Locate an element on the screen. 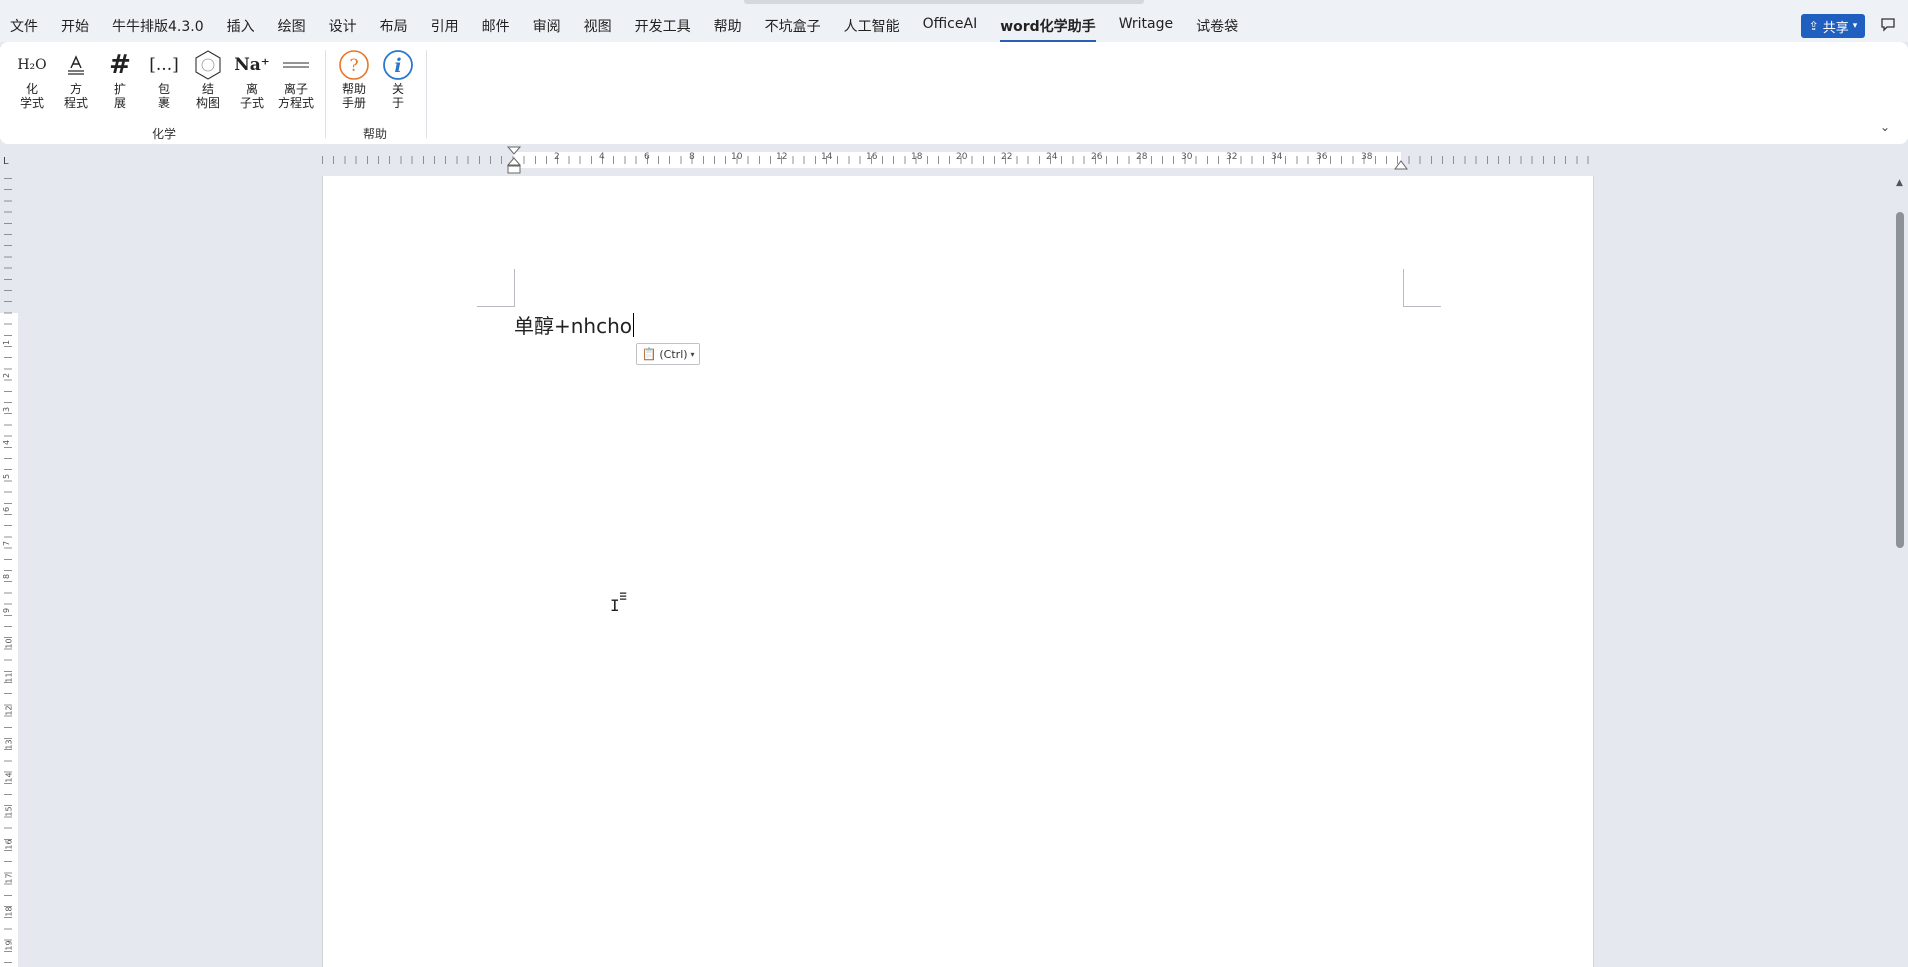 The height and width of the screenshot is (967, 1908). equation-button: 方 程式 is located at coordinates (76, 79).